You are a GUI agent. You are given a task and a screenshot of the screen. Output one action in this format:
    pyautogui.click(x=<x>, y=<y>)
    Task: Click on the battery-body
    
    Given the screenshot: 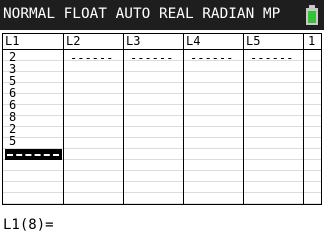 What is the action you would take?
    pyautogui.click(x=312, y=16)
    